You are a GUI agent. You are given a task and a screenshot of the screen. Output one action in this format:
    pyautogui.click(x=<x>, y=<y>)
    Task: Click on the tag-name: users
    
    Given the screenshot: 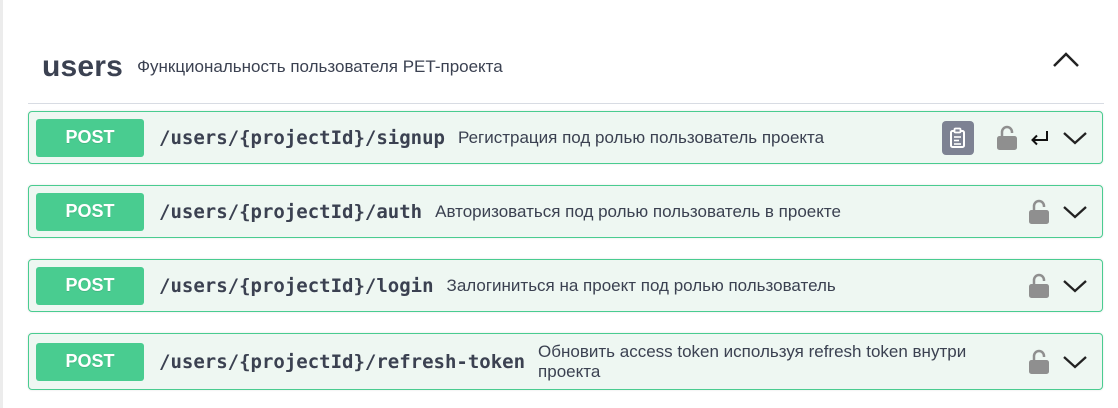 What is the action you would take?
    pyautogui.click(x=83, y=66)
    